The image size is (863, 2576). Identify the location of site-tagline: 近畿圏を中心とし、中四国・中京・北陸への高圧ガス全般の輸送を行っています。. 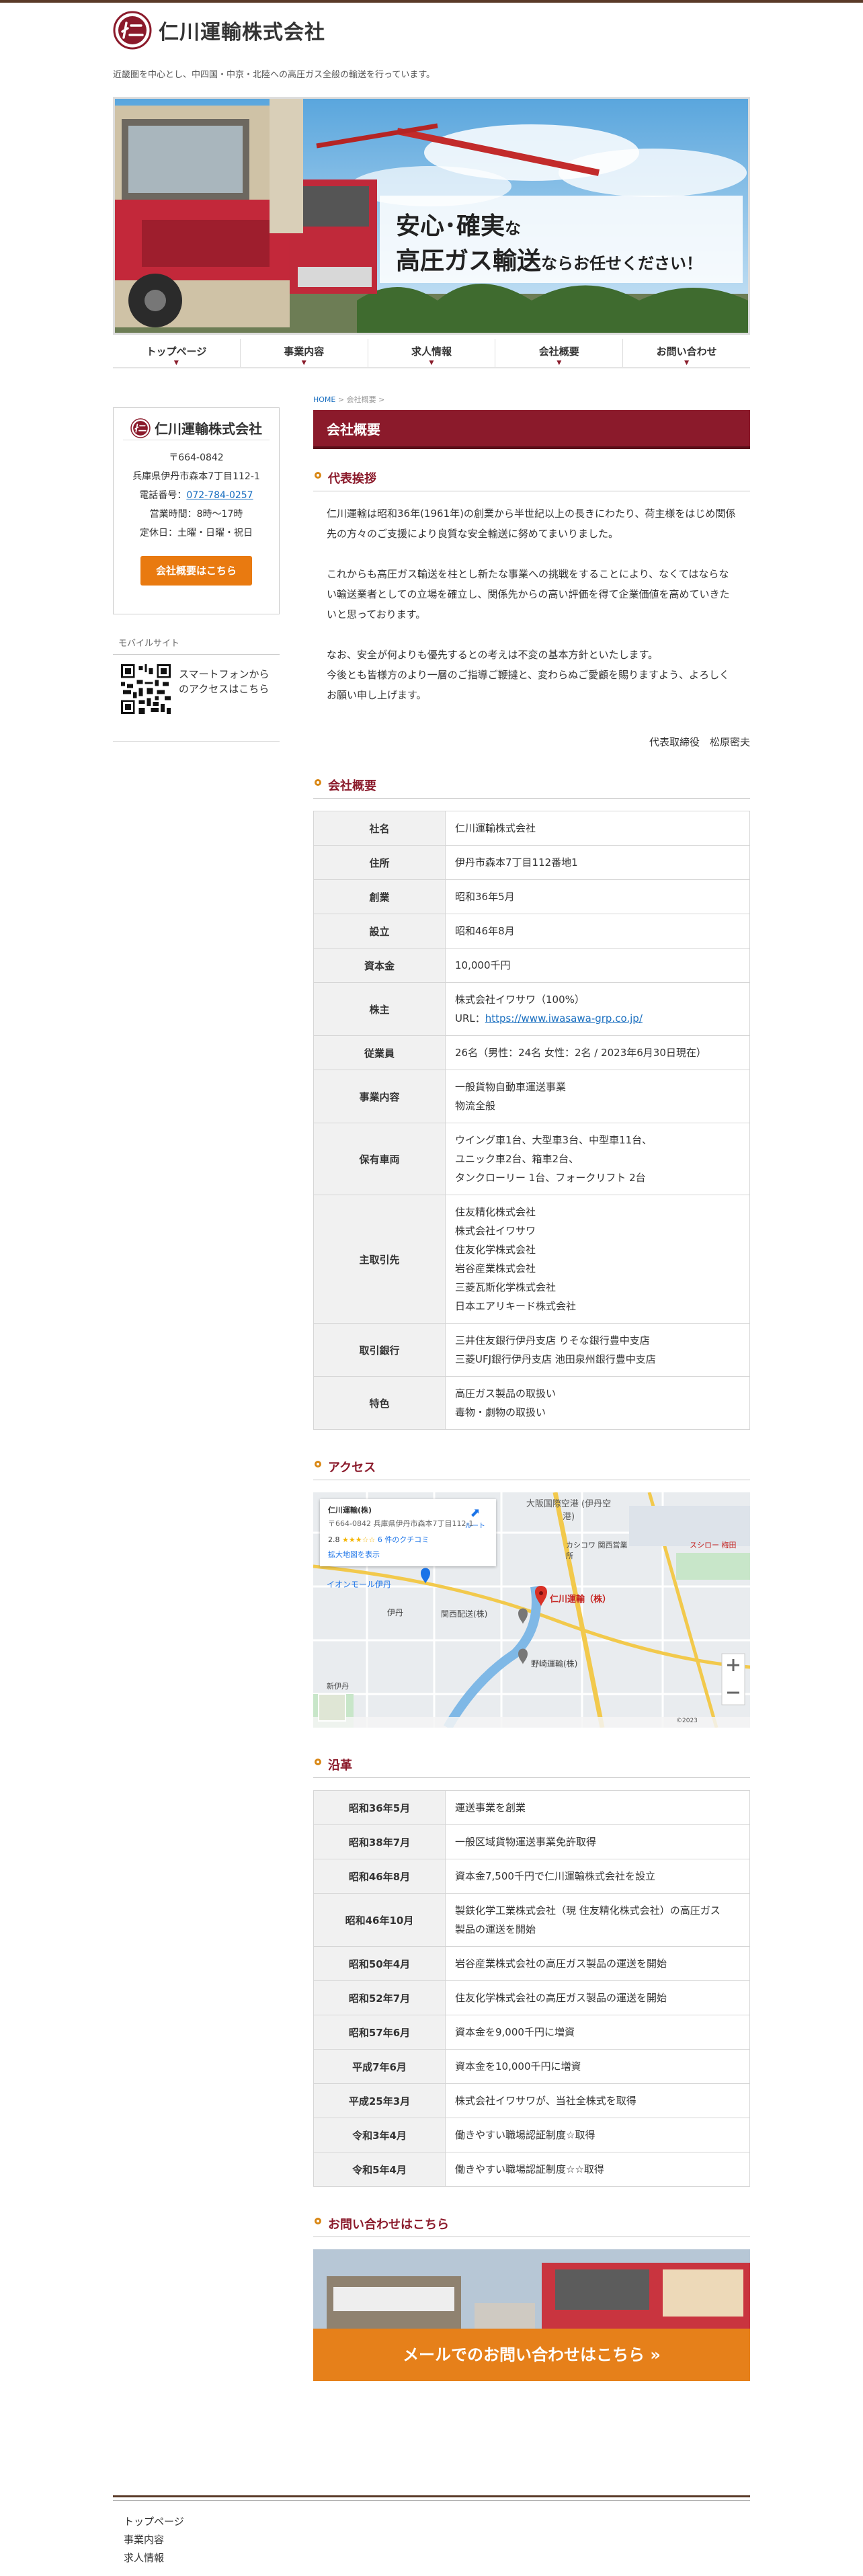
(274, 75).